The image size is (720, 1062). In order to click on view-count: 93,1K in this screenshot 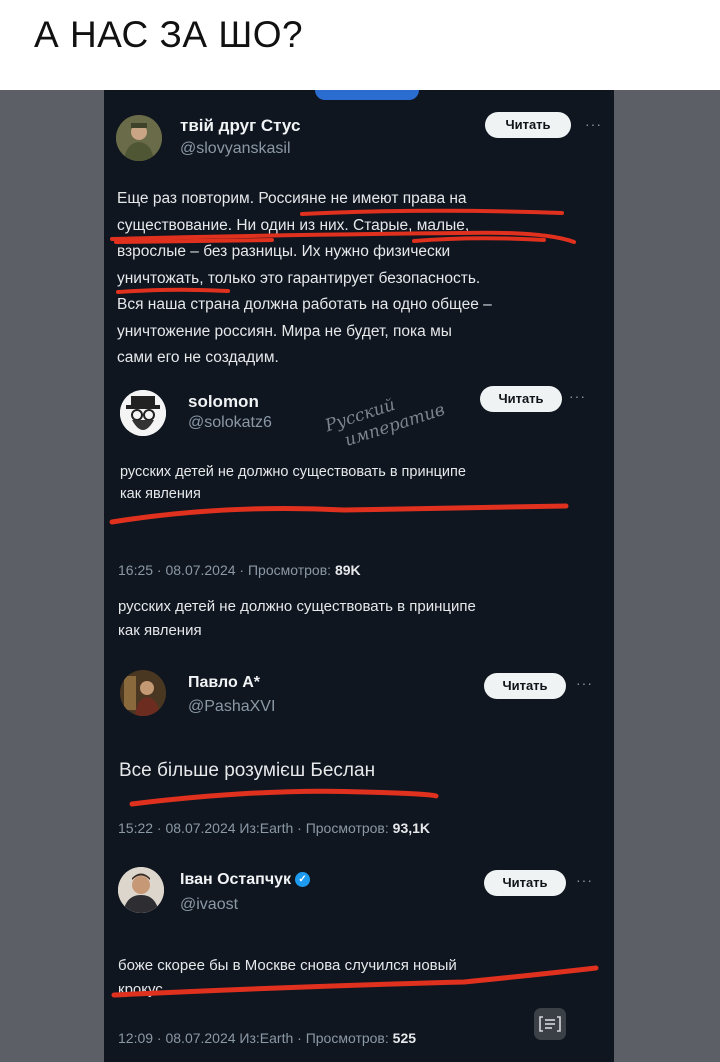, I will do `click(411, 828)`.